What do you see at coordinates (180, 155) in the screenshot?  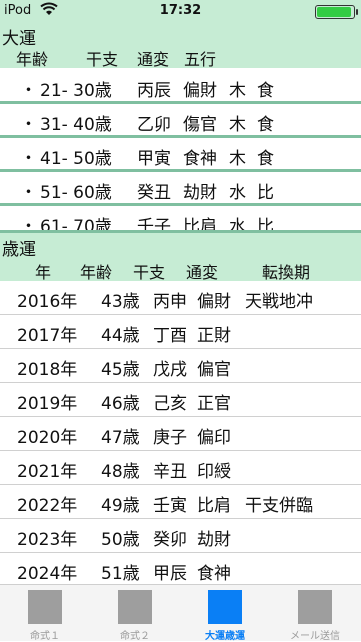 I see `taiun-row: ・ 41- 50歳 甲寅 食神 木 食` at bounding box center [180, 155].